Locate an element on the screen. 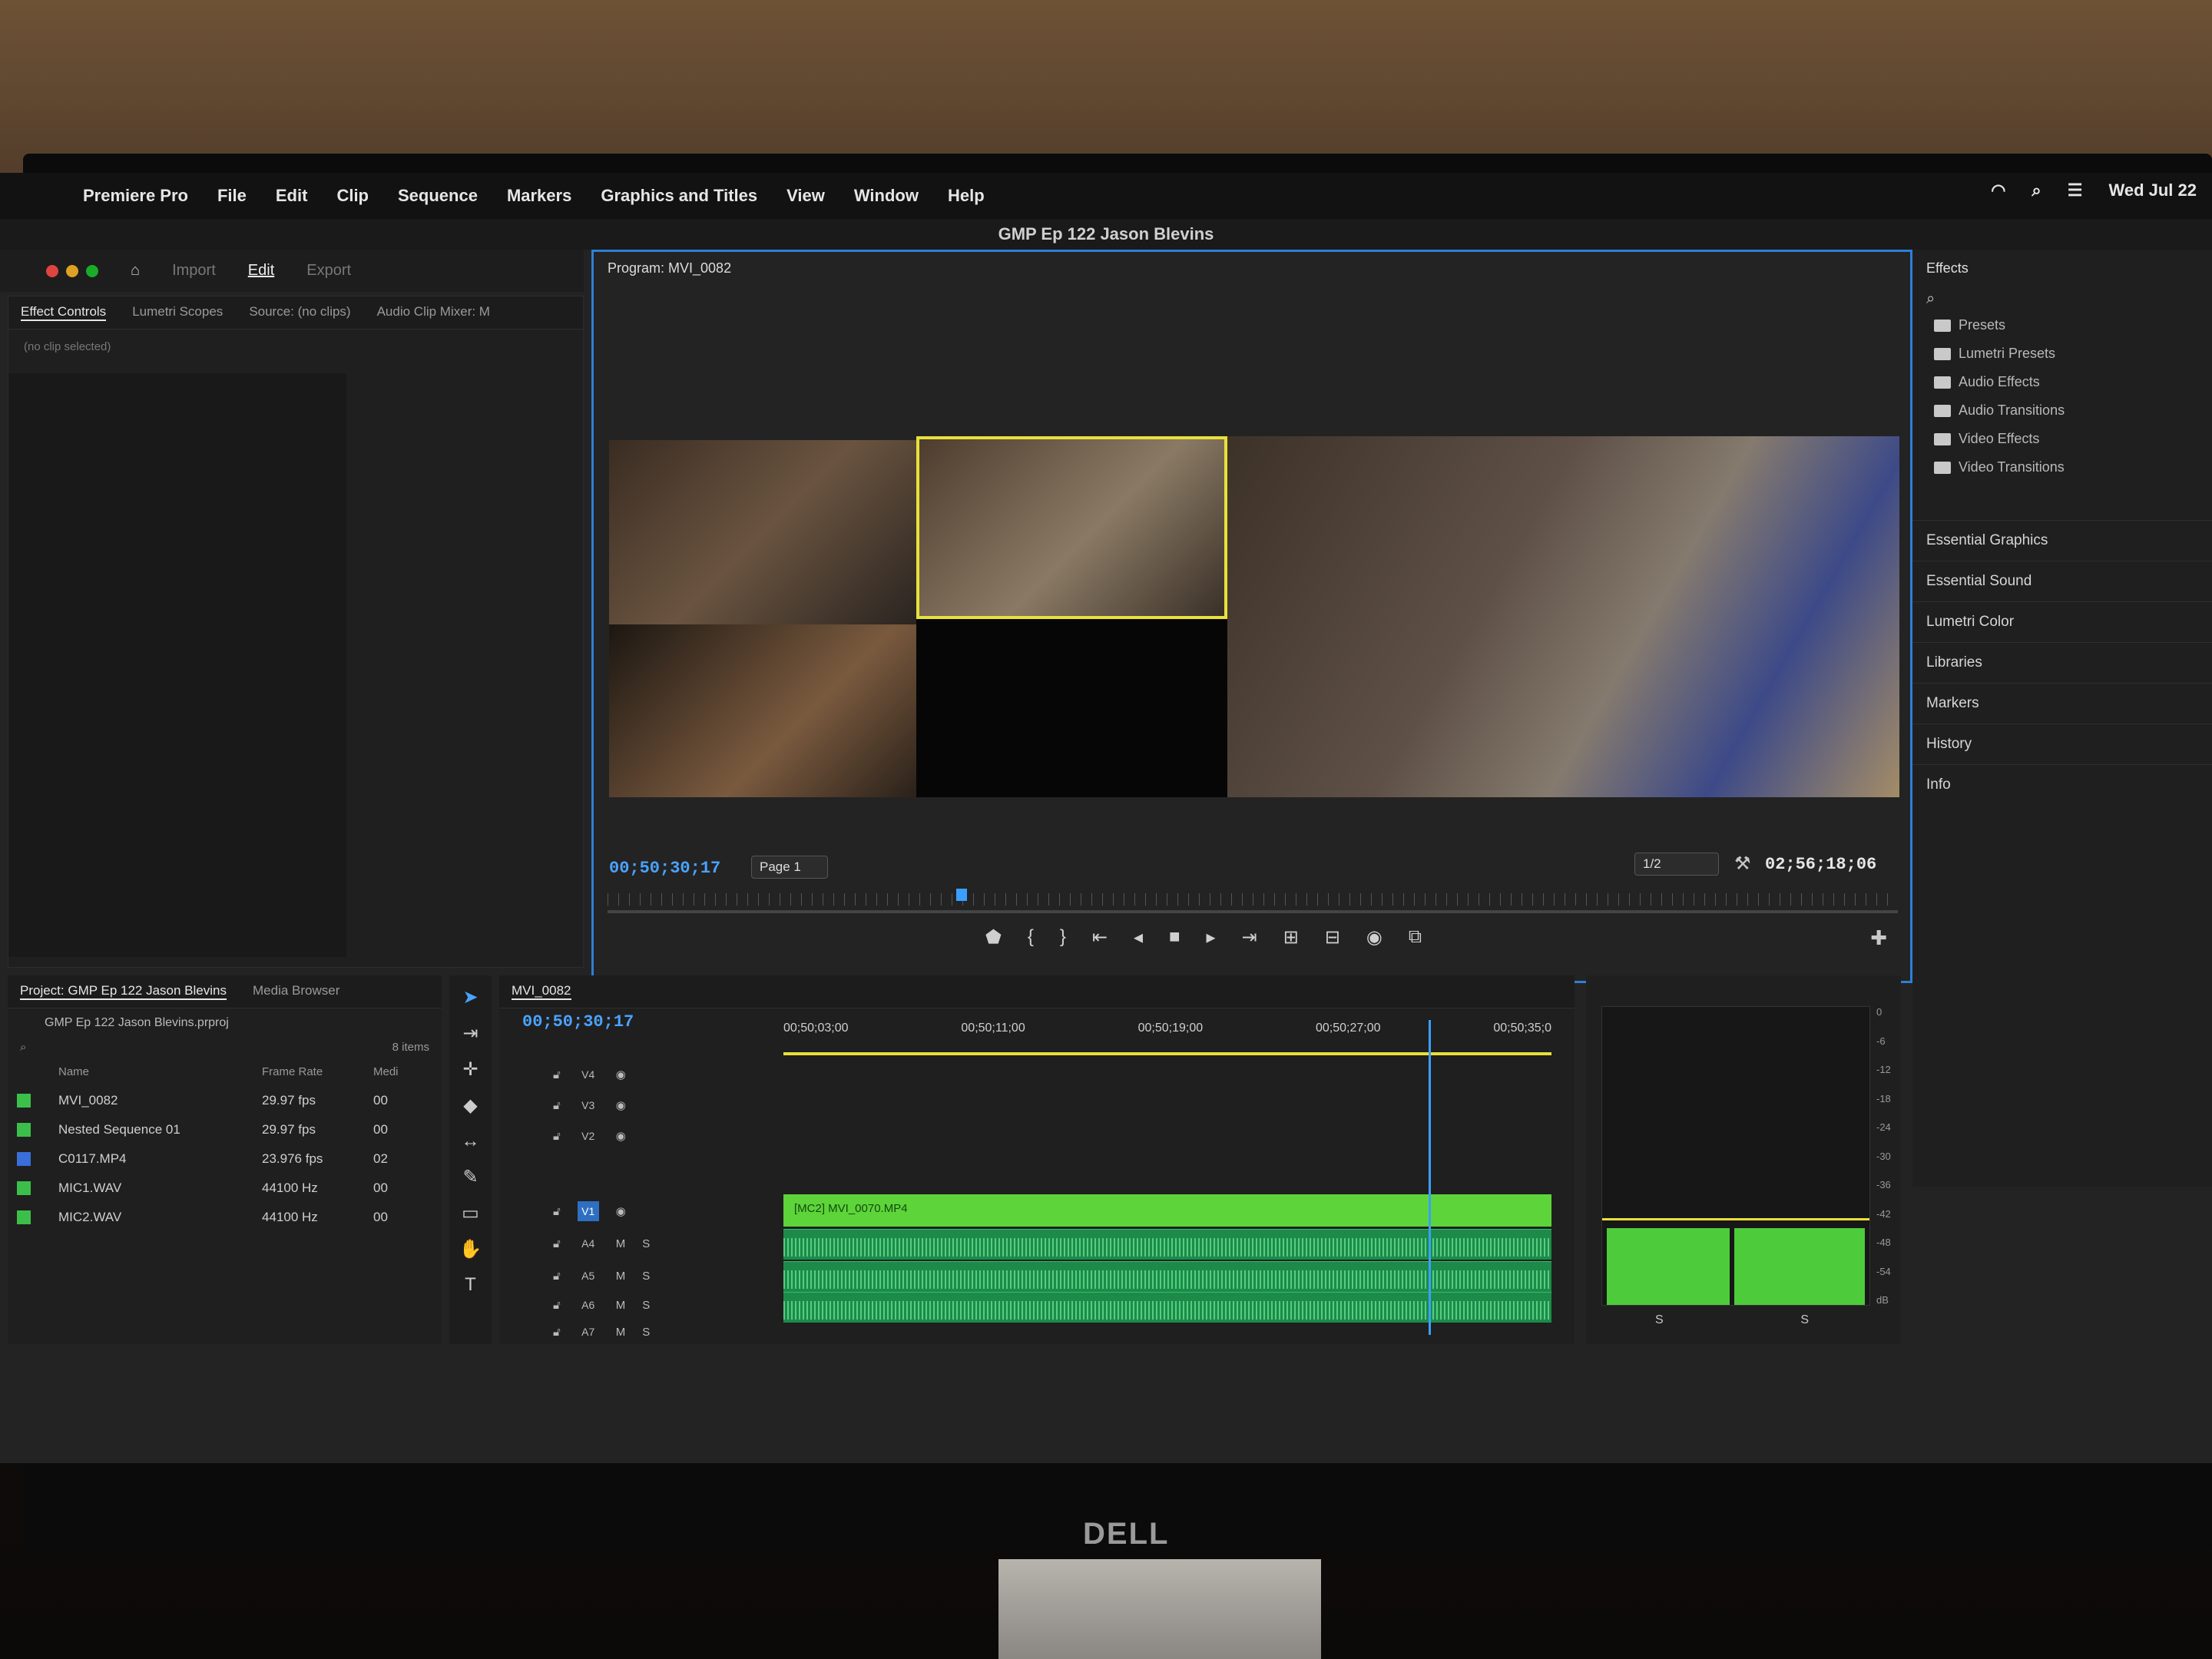  panel-lumetri-color: Lumetri Color is located at coordinates (2062, 621).